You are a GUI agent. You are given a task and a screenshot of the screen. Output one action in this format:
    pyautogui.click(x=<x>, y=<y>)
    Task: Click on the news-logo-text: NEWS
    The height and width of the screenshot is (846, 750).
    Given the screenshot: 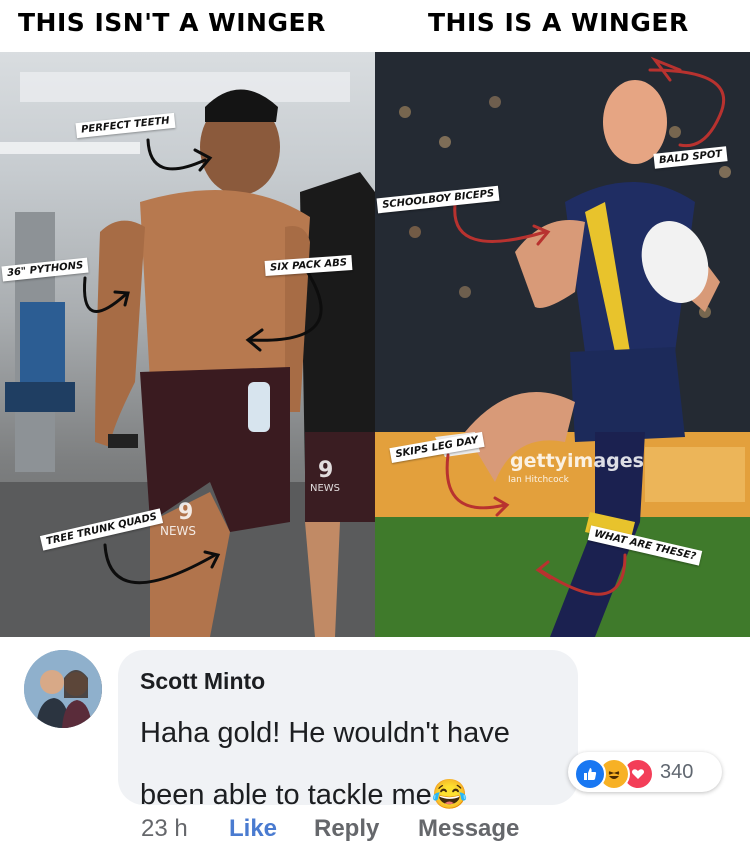 What is the action you would take?
    pyautogui.click(x=325, y=488)
    